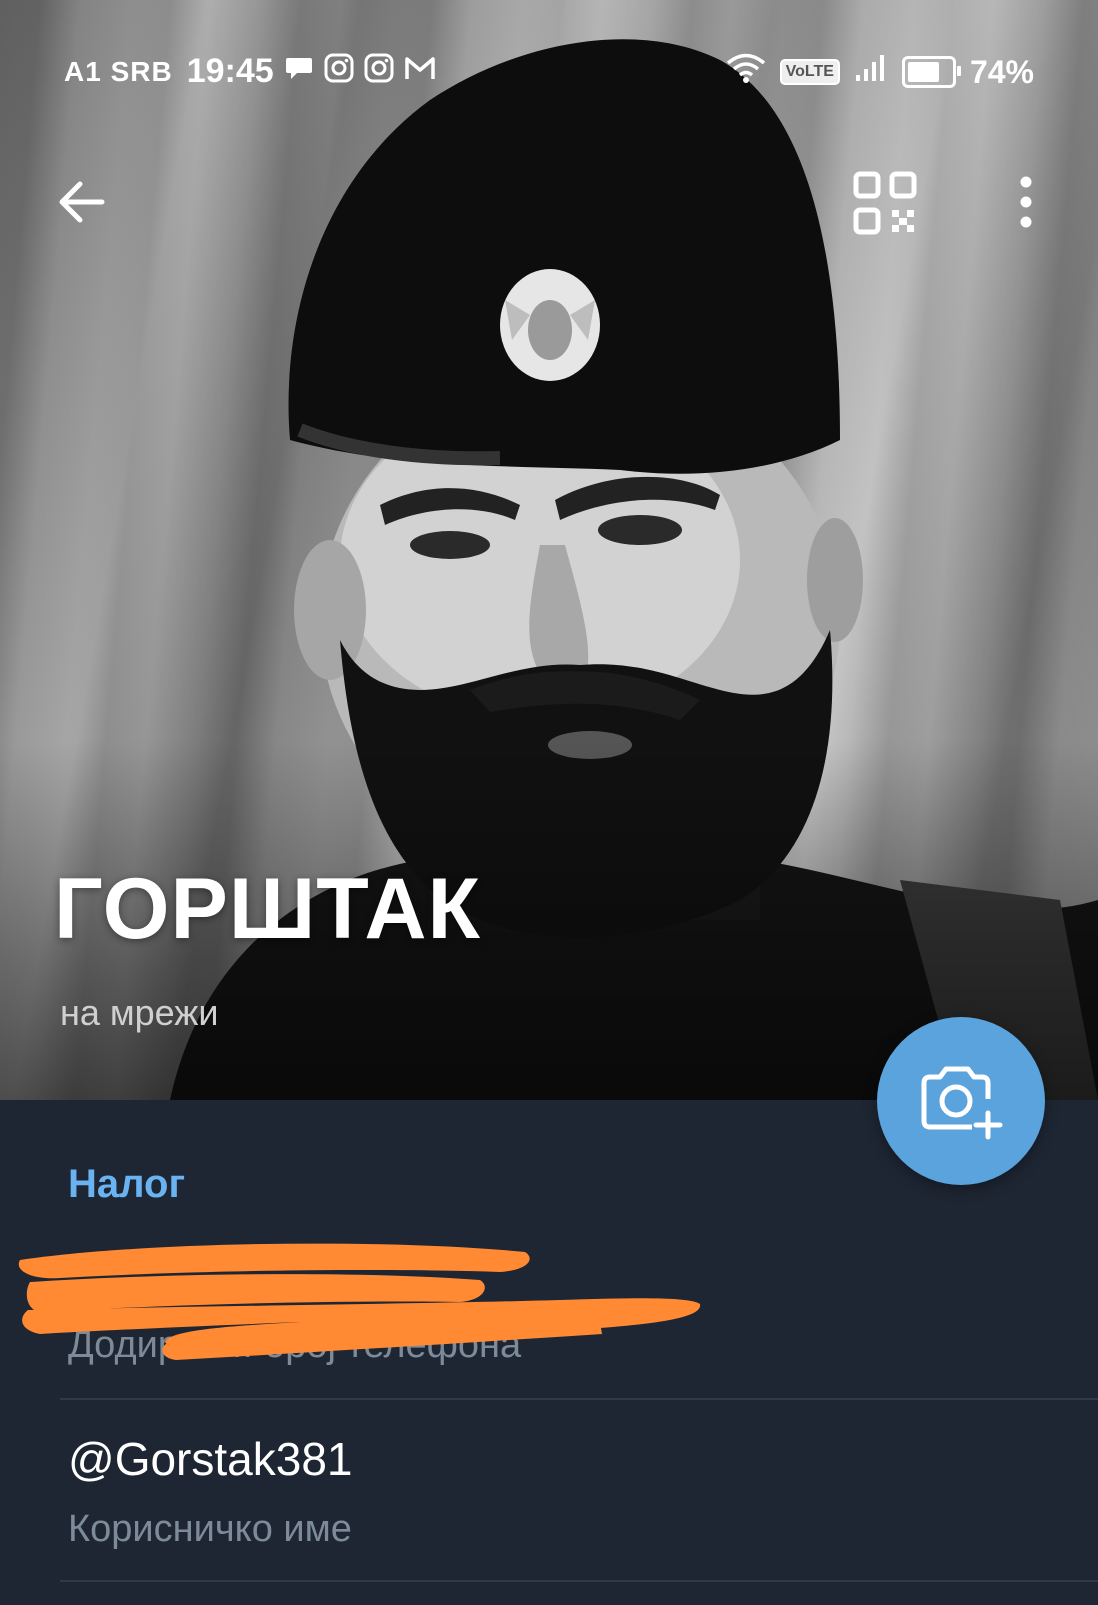 This screenshot has height=1605, width=1098. I want to click on section-title: Налог, so click(127, 1184).